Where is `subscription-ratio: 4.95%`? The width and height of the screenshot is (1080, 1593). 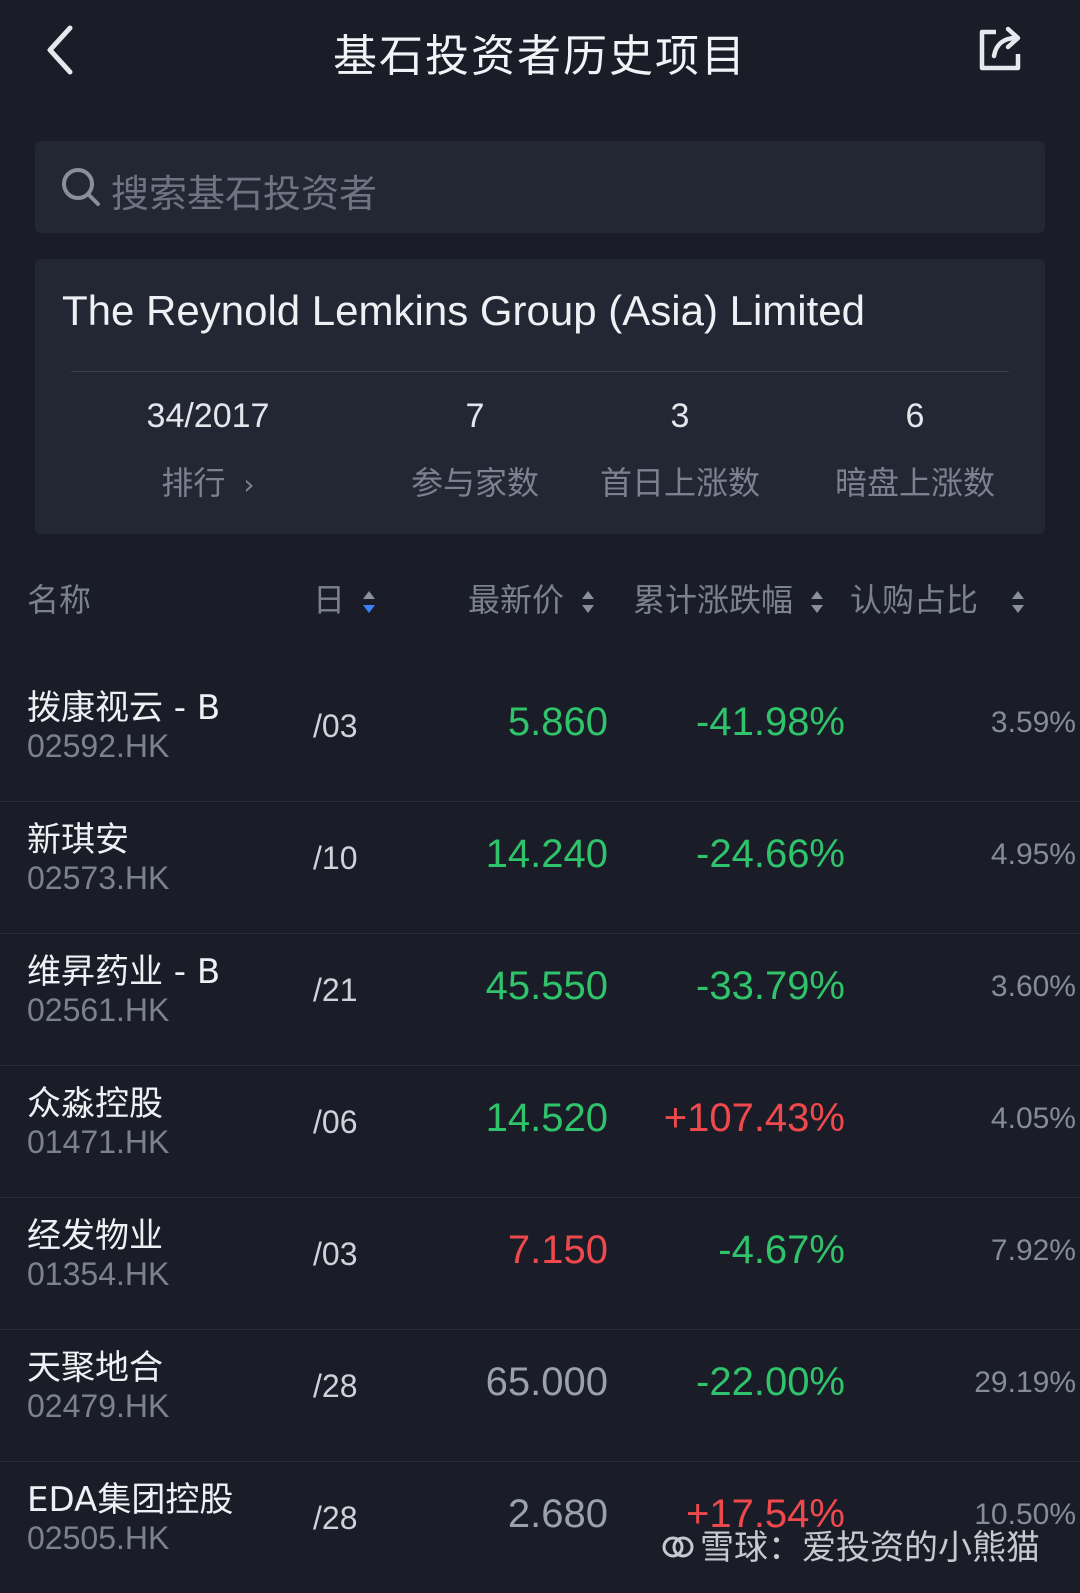 subscription-ratio: 4.95% is located at coordinates (1033, 854).